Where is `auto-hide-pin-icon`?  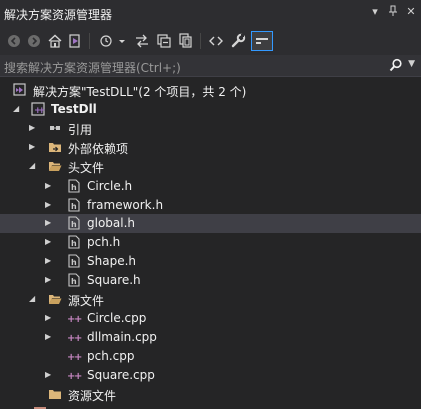
auto-hide-pin-icon is located at coordinates (393, 12).